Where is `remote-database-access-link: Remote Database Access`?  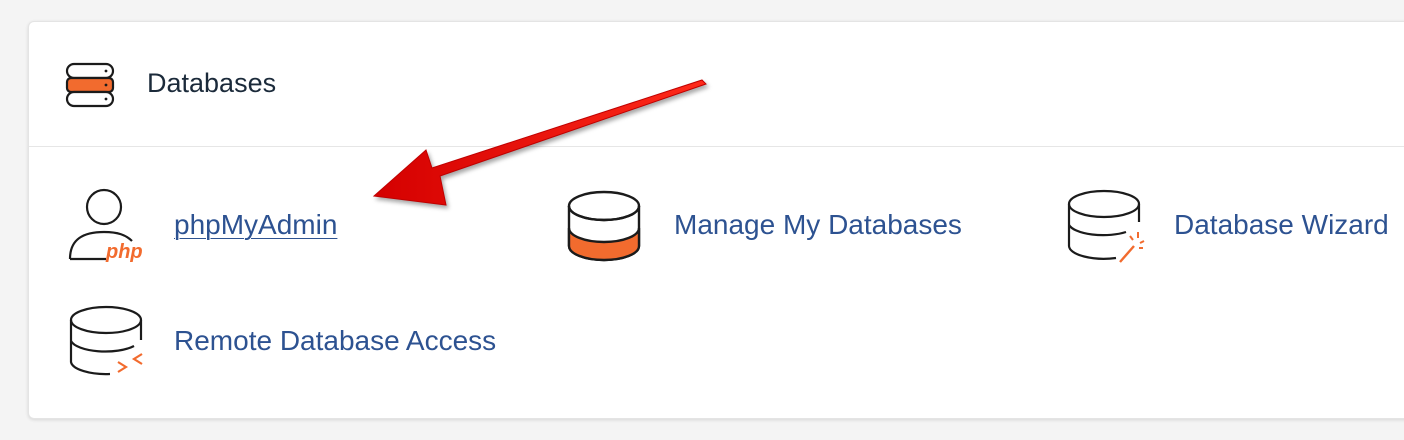 remote-database-access-link: Remote Database Access is located at coordinates (286, 342).